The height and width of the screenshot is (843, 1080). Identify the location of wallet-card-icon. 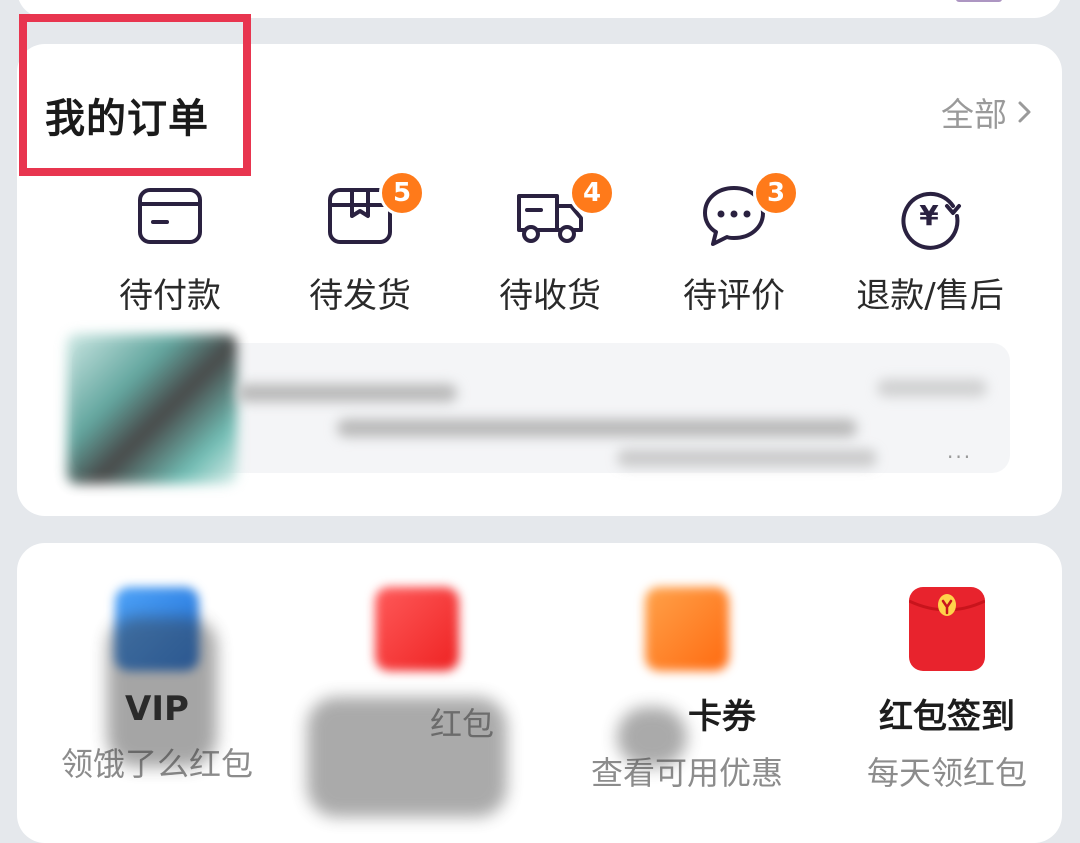
(170, 215).